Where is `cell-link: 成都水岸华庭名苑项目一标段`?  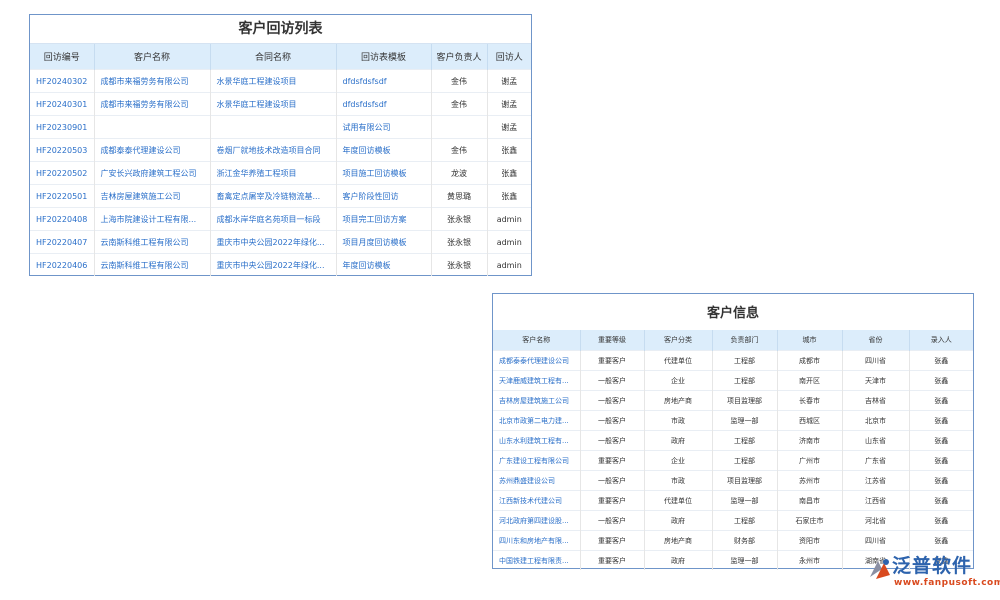
cell-link: 成都水岸华庭名苑项目一标段 is located at coordinates (273, 219).